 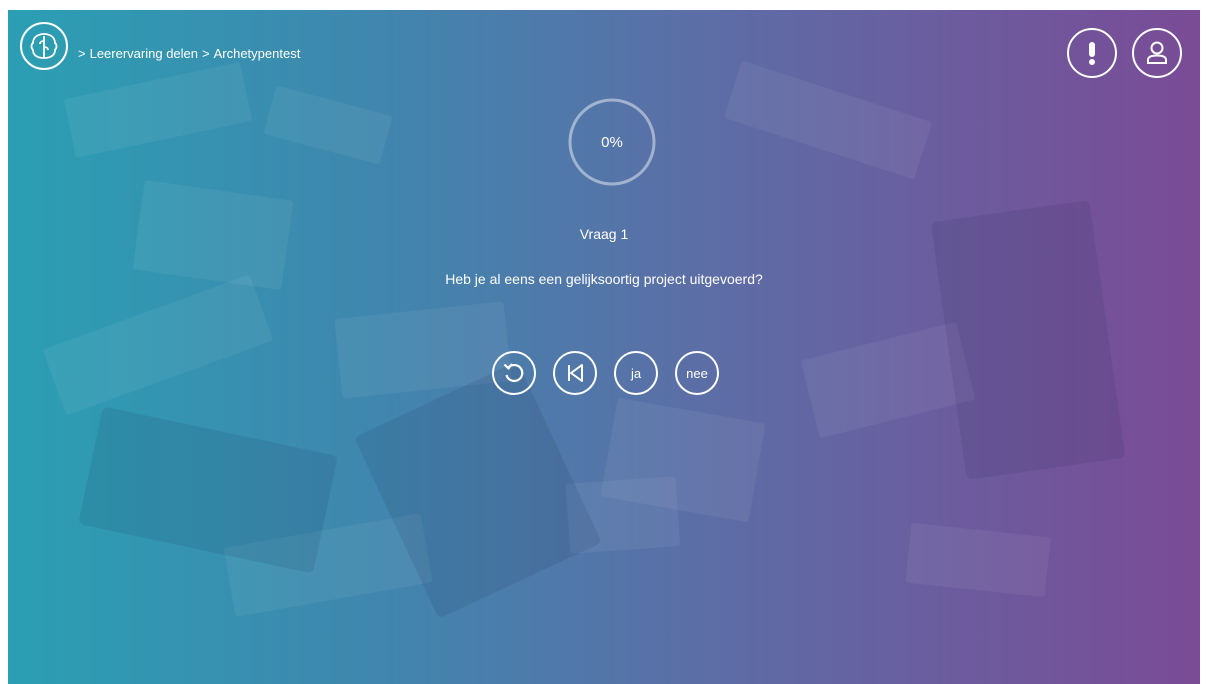 I want to click on undo-icon, so click(x=513, y=373).